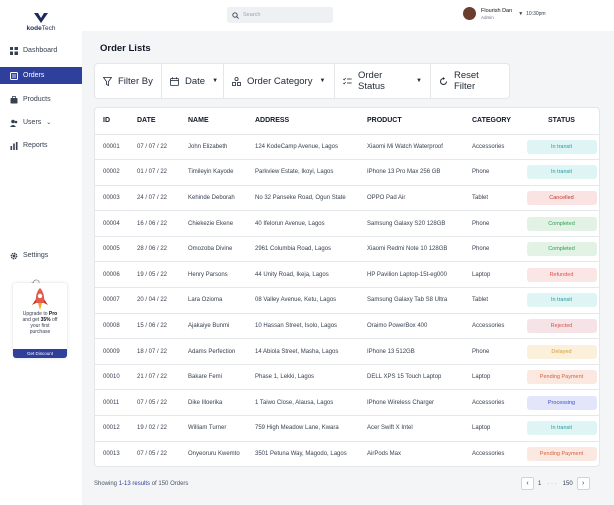  Describe the element at coordinates (568, 484) in the screenshot. I see `page-number-last: 150` at that location.